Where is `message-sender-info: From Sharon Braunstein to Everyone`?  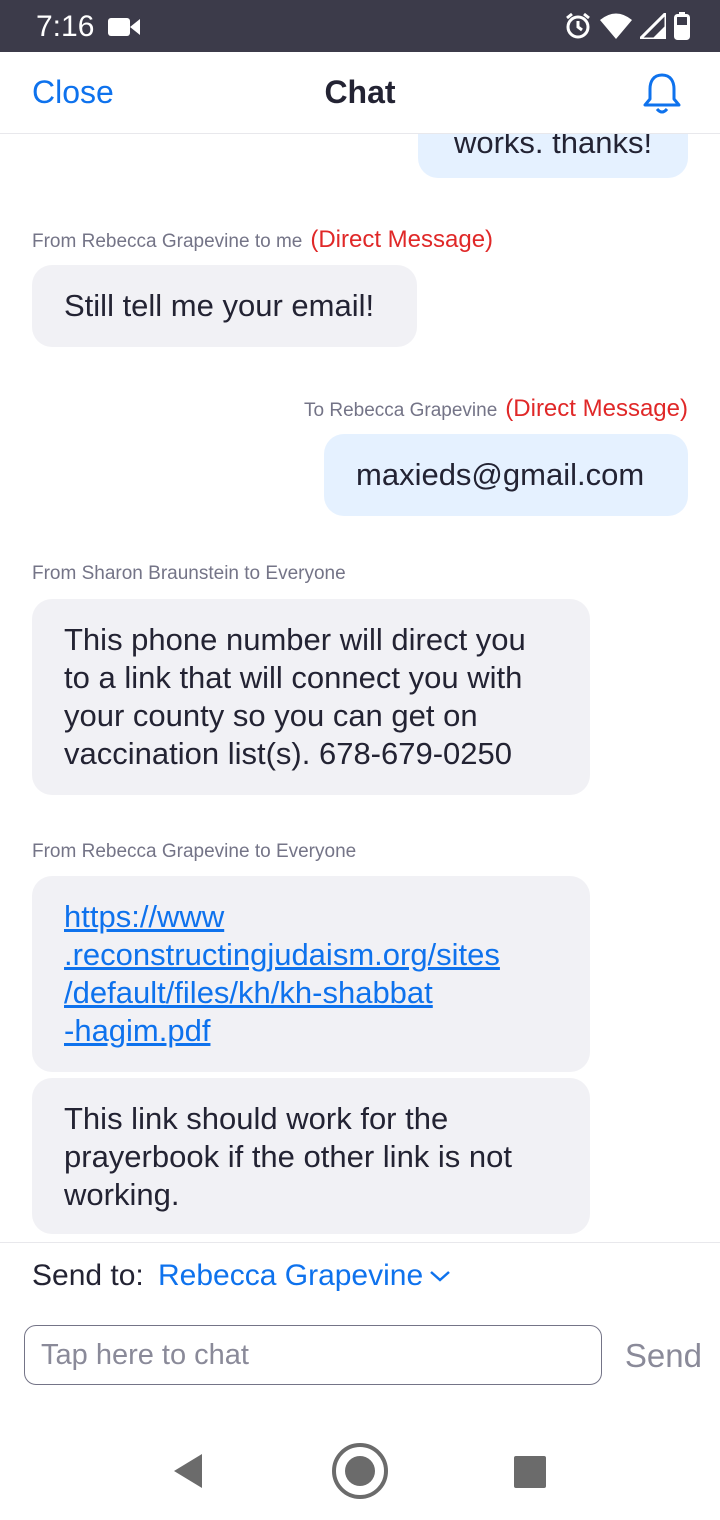 message-sender-info: From Sharon Braunstein to Everyone is located at coordinates (189, 574).